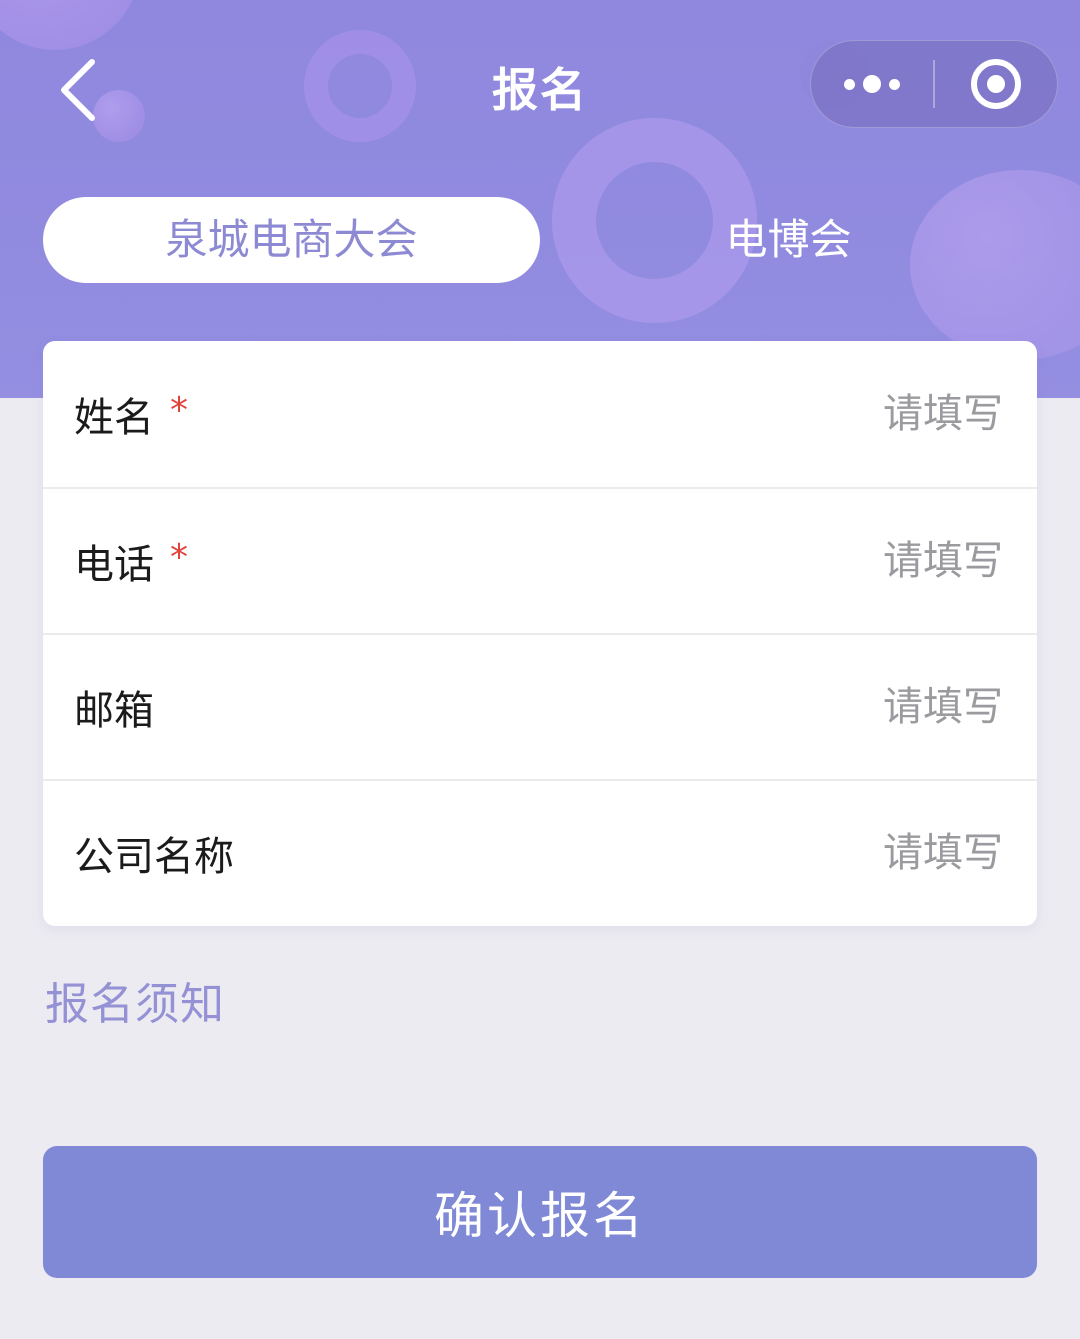 Image resolution: width=1080 pixels, height=1339 pixels. What do you see at coordinates (803, 707) in the screenshot?
I see `email-input` at bounding box center [803, 707].